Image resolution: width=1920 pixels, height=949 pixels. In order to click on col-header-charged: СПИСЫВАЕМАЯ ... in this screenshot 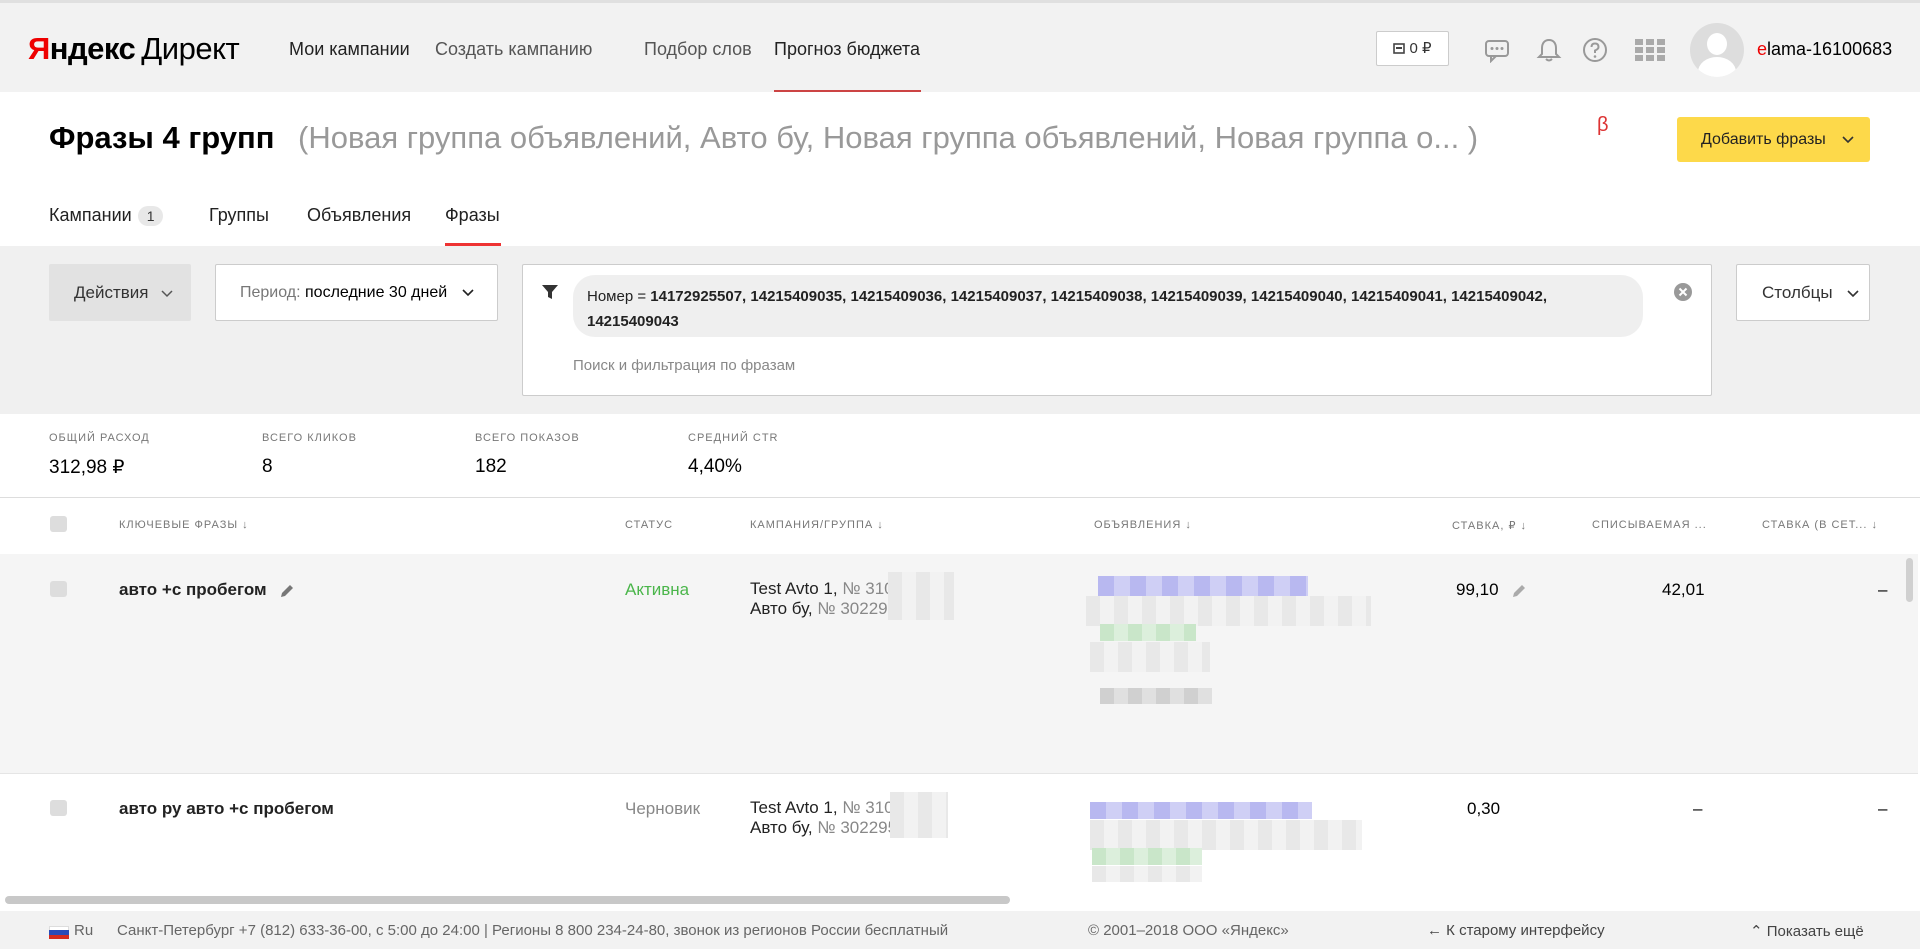, I will do `click(1649, 525)`.